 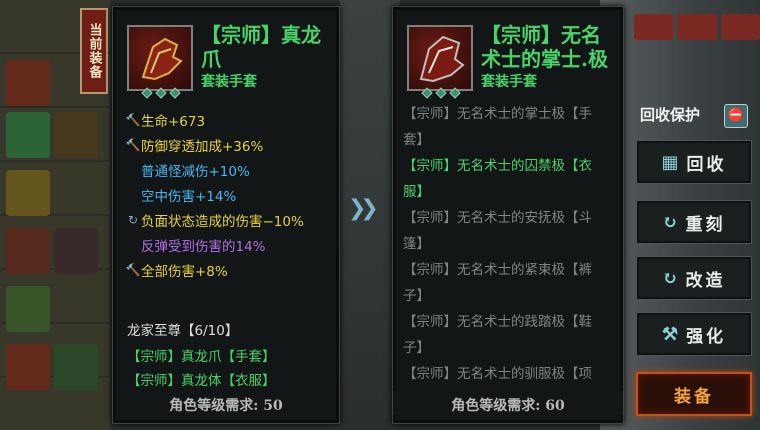 What do you see at coordinates (189, 196) in the screenshot?
I see `stat-text: 空中伤害+14%` at bounding box center [189, 196].